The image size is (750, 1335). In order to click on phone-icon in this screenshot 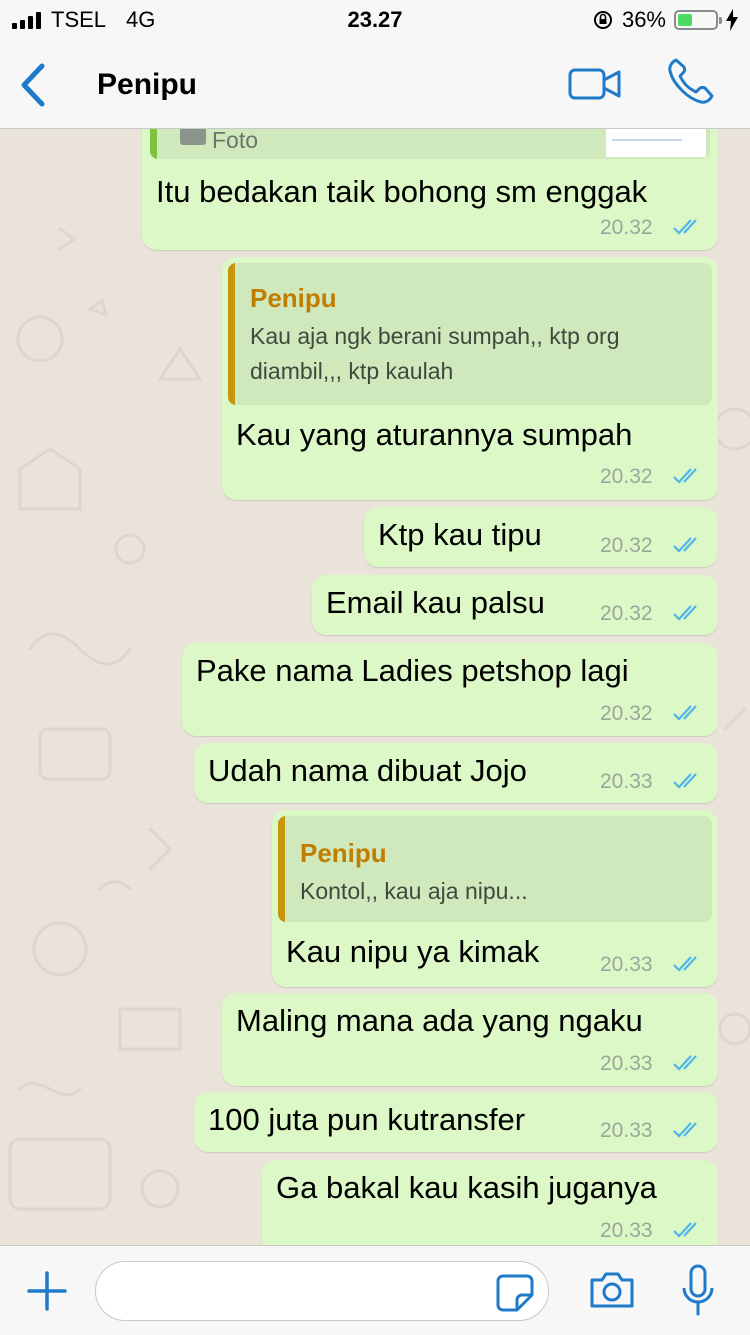, I will do `click(691, 81)`.